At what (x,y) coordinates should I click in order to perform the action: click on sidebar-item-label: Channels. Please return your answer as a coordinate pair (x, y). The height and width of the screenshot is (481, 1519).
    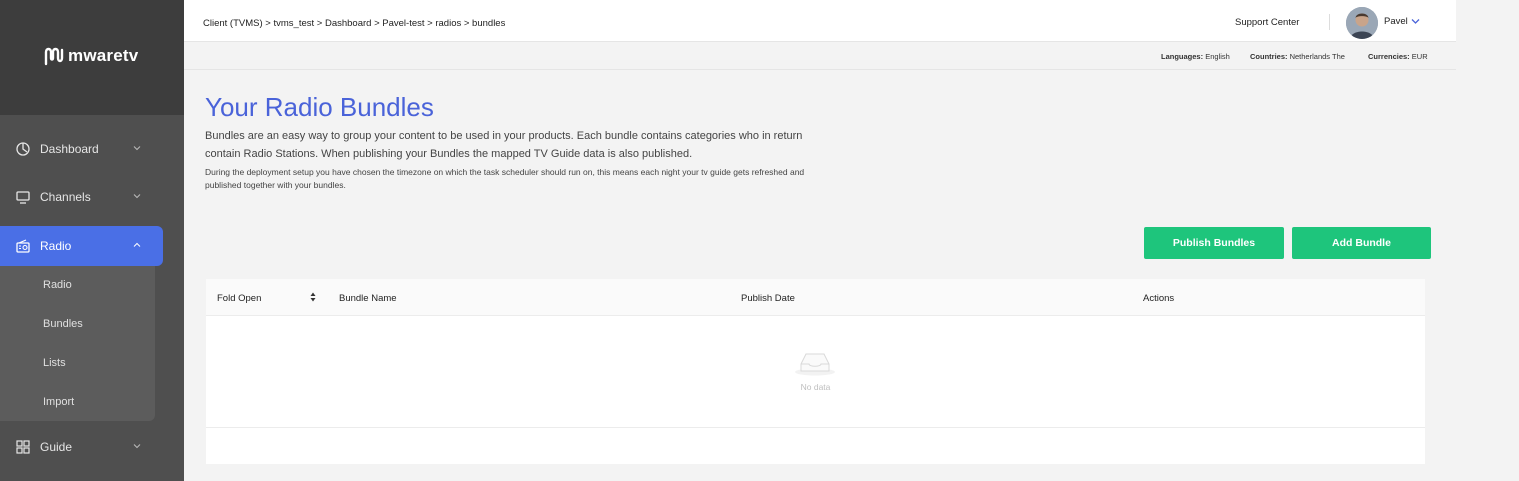
    Looking at the image, I should click on (65, 197).